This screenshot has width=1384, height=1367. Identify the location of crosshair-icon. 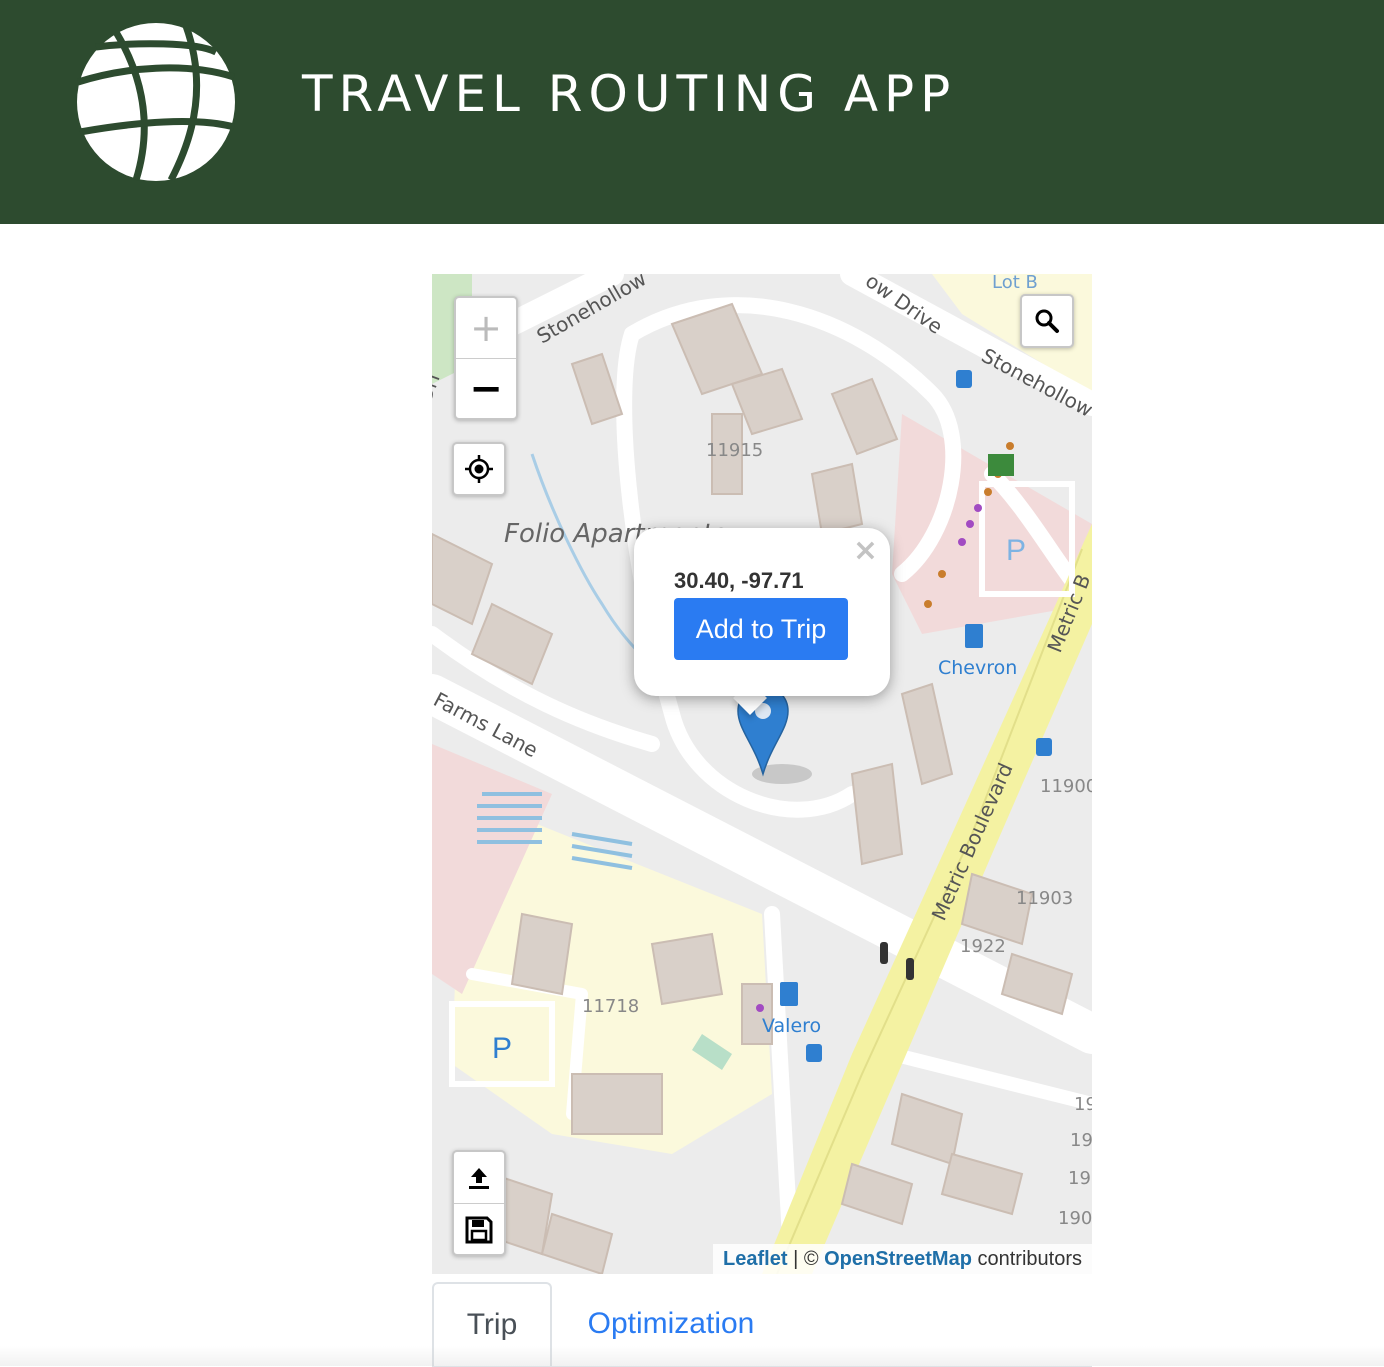
(479, 469).